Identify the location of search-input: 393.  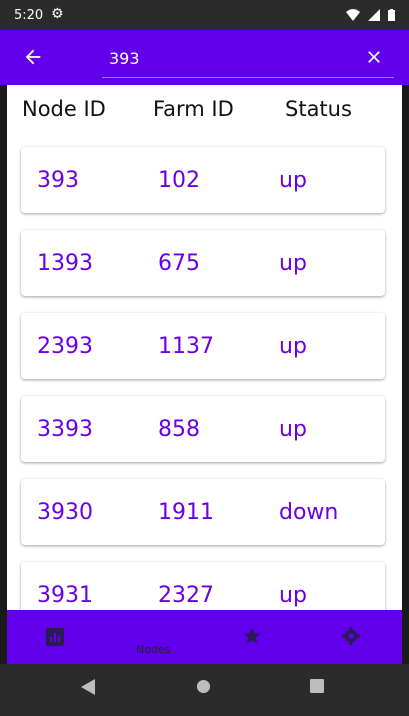
(248, 59).